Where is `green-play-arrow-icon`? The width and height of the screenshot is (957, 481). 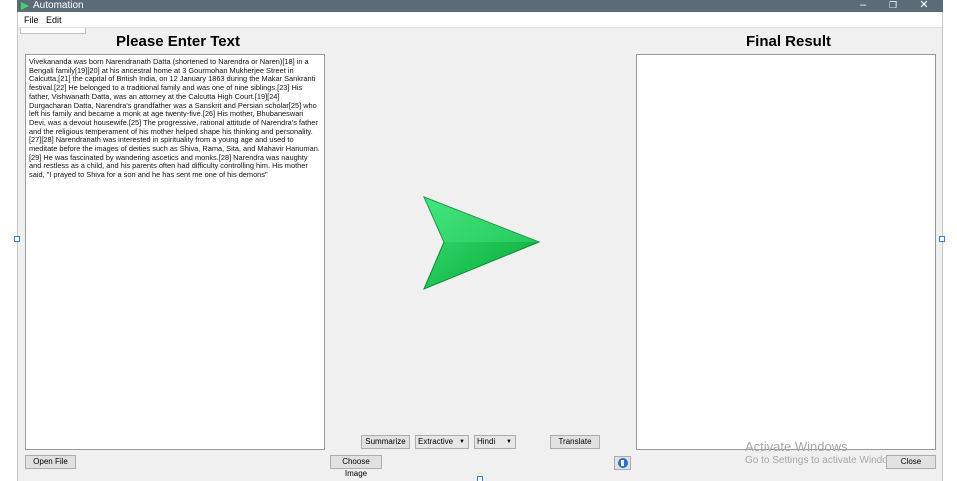
green-play-arrow-icon is located at coordinates (480, 243).